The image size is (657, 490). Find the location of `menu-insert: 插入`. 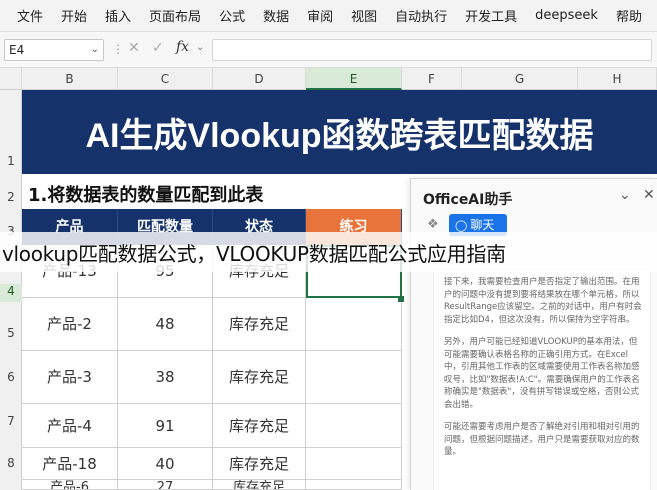

menu-insert: 插入 is located at coordinates (118, 15).